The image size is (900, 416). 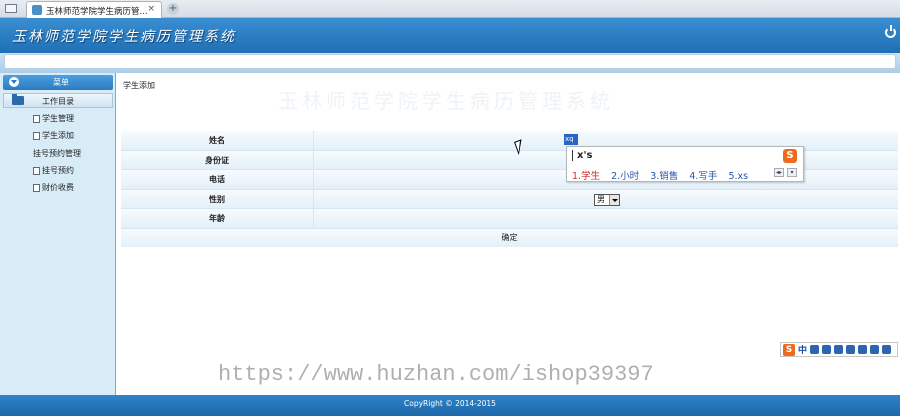 I want to click on sidebar-item-label: 财价收费, so click(x=58, y=188).